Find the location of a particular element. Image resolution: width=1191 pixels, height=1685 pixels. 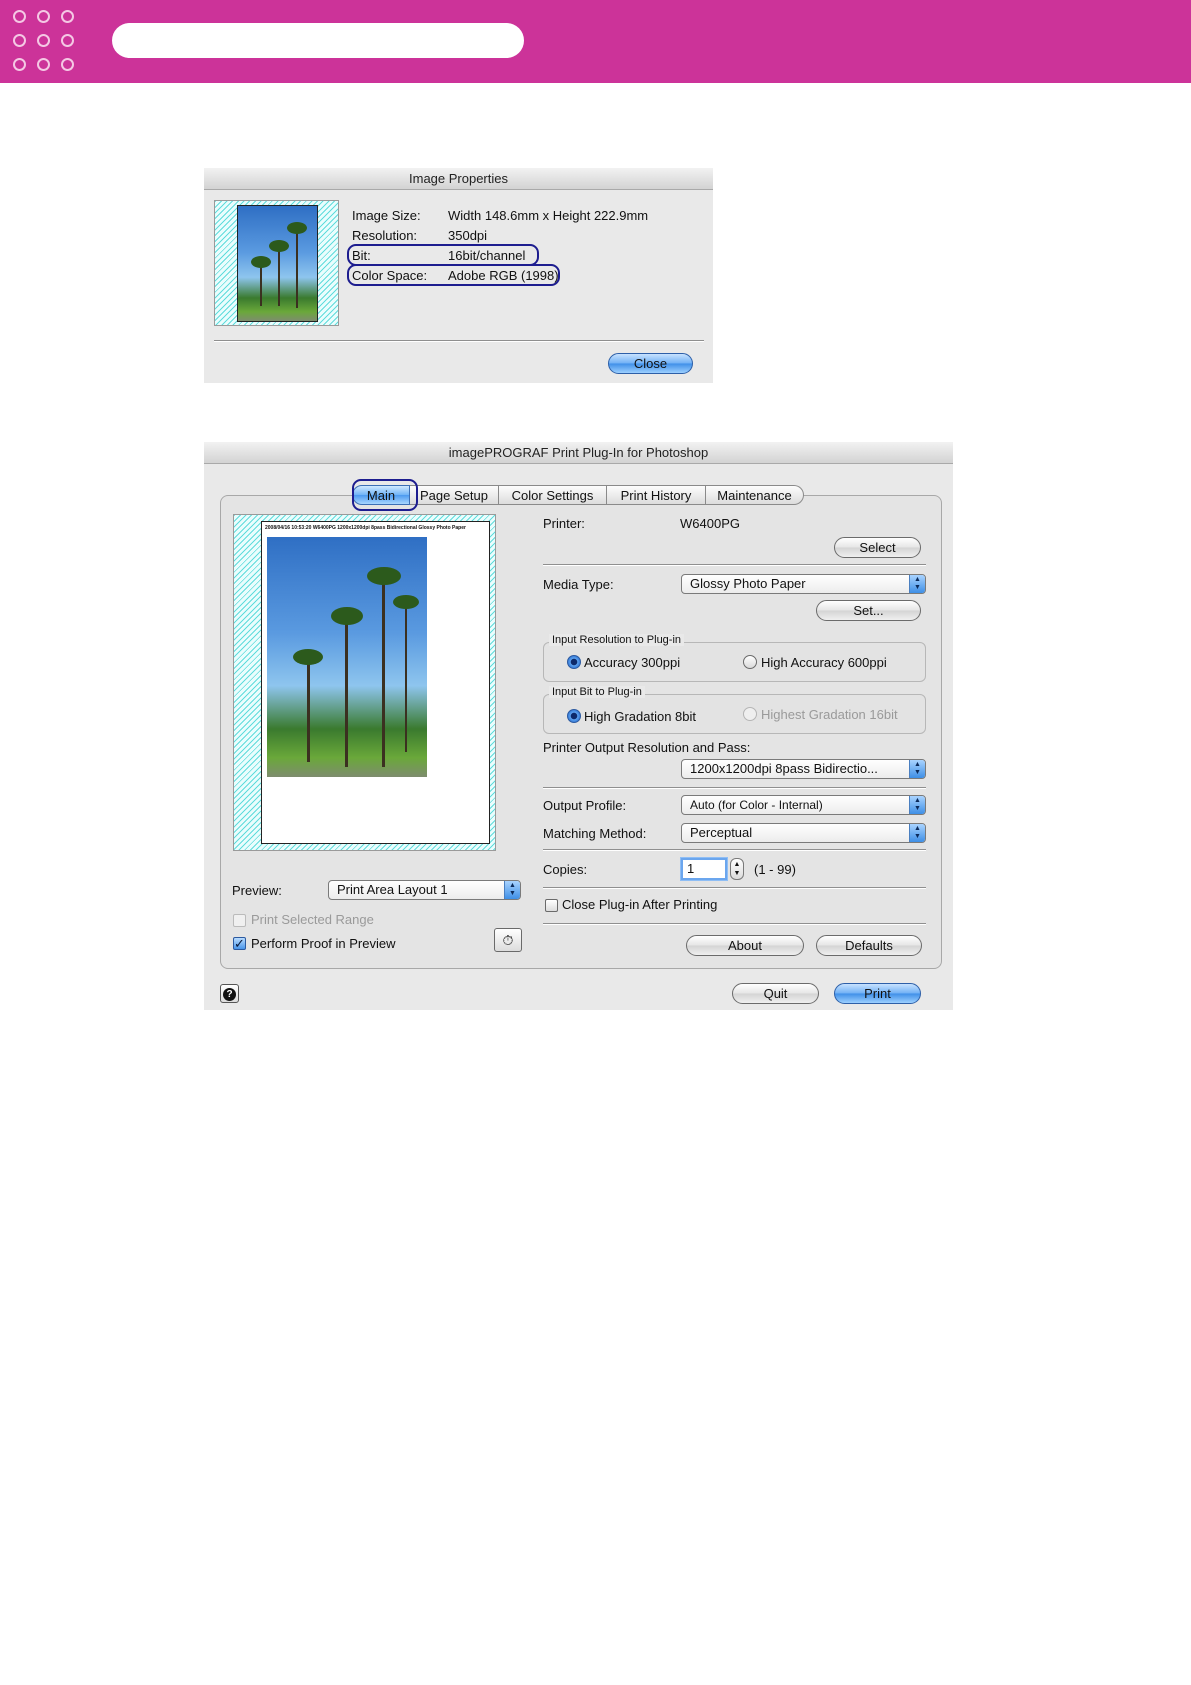

output-resolution-select: 1200x1200dpi 8pass Bidirectio... ▲ ▼ is located at coordinates (803, 769).